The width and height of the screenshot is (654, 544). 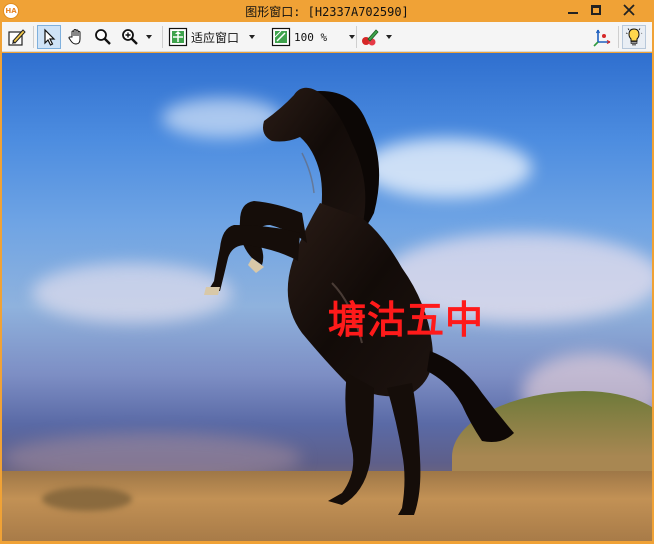 I want to click on zoom-in-tool-button, so click(x=135, y=37).